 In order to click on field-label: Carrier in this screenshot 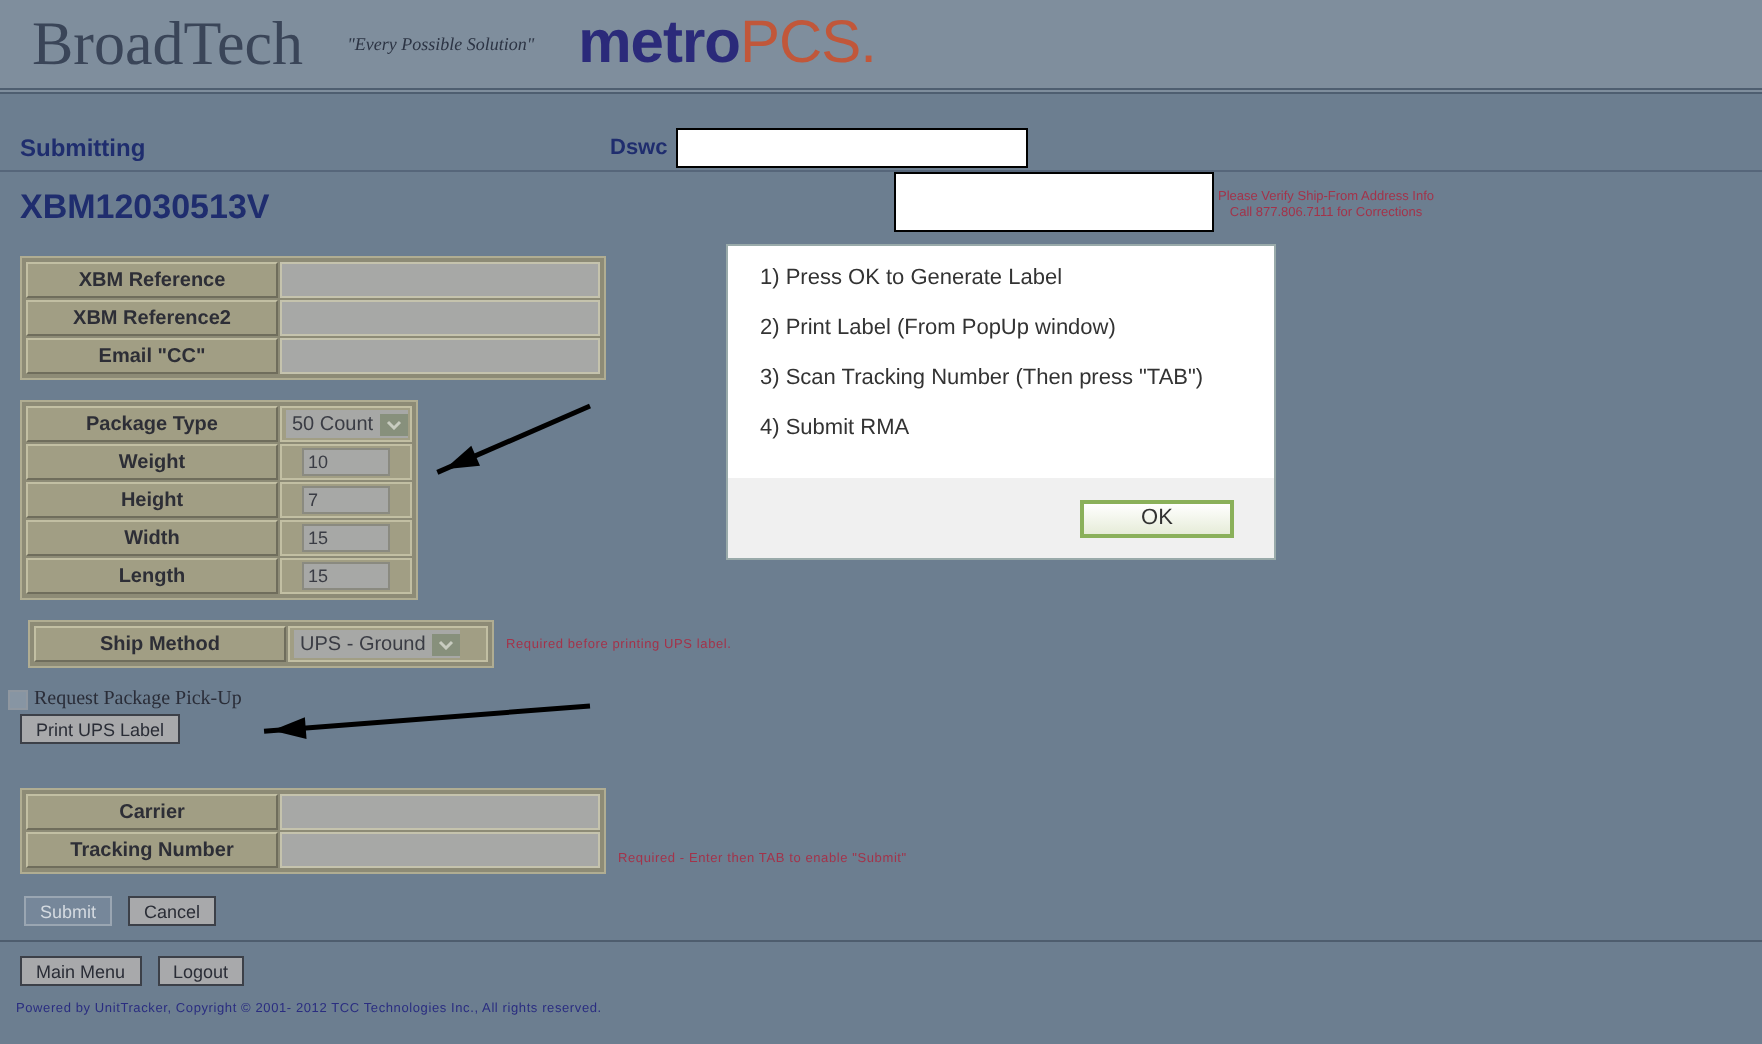, I will do `click(152, 812)`.